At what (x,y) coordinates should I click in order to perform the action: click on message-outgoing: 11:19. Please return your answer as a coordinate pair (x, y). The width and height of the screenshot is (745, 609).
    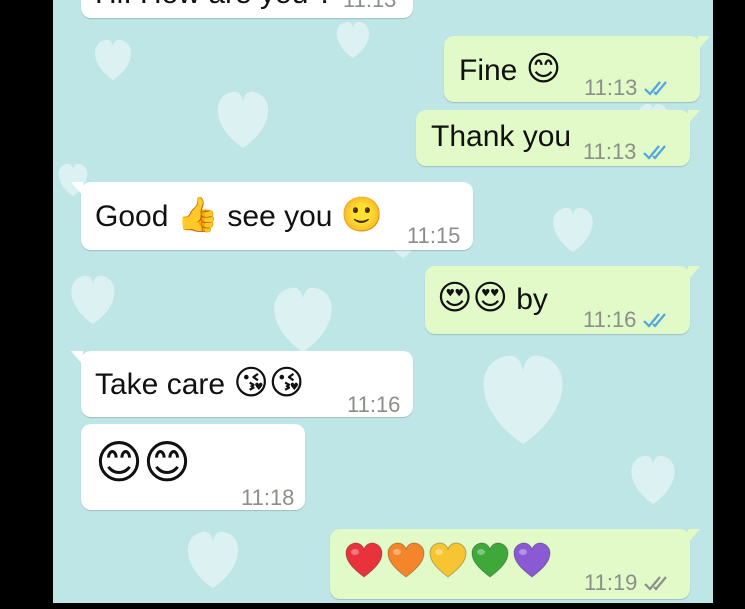
    Looking at the image, I should click on (515, 565).